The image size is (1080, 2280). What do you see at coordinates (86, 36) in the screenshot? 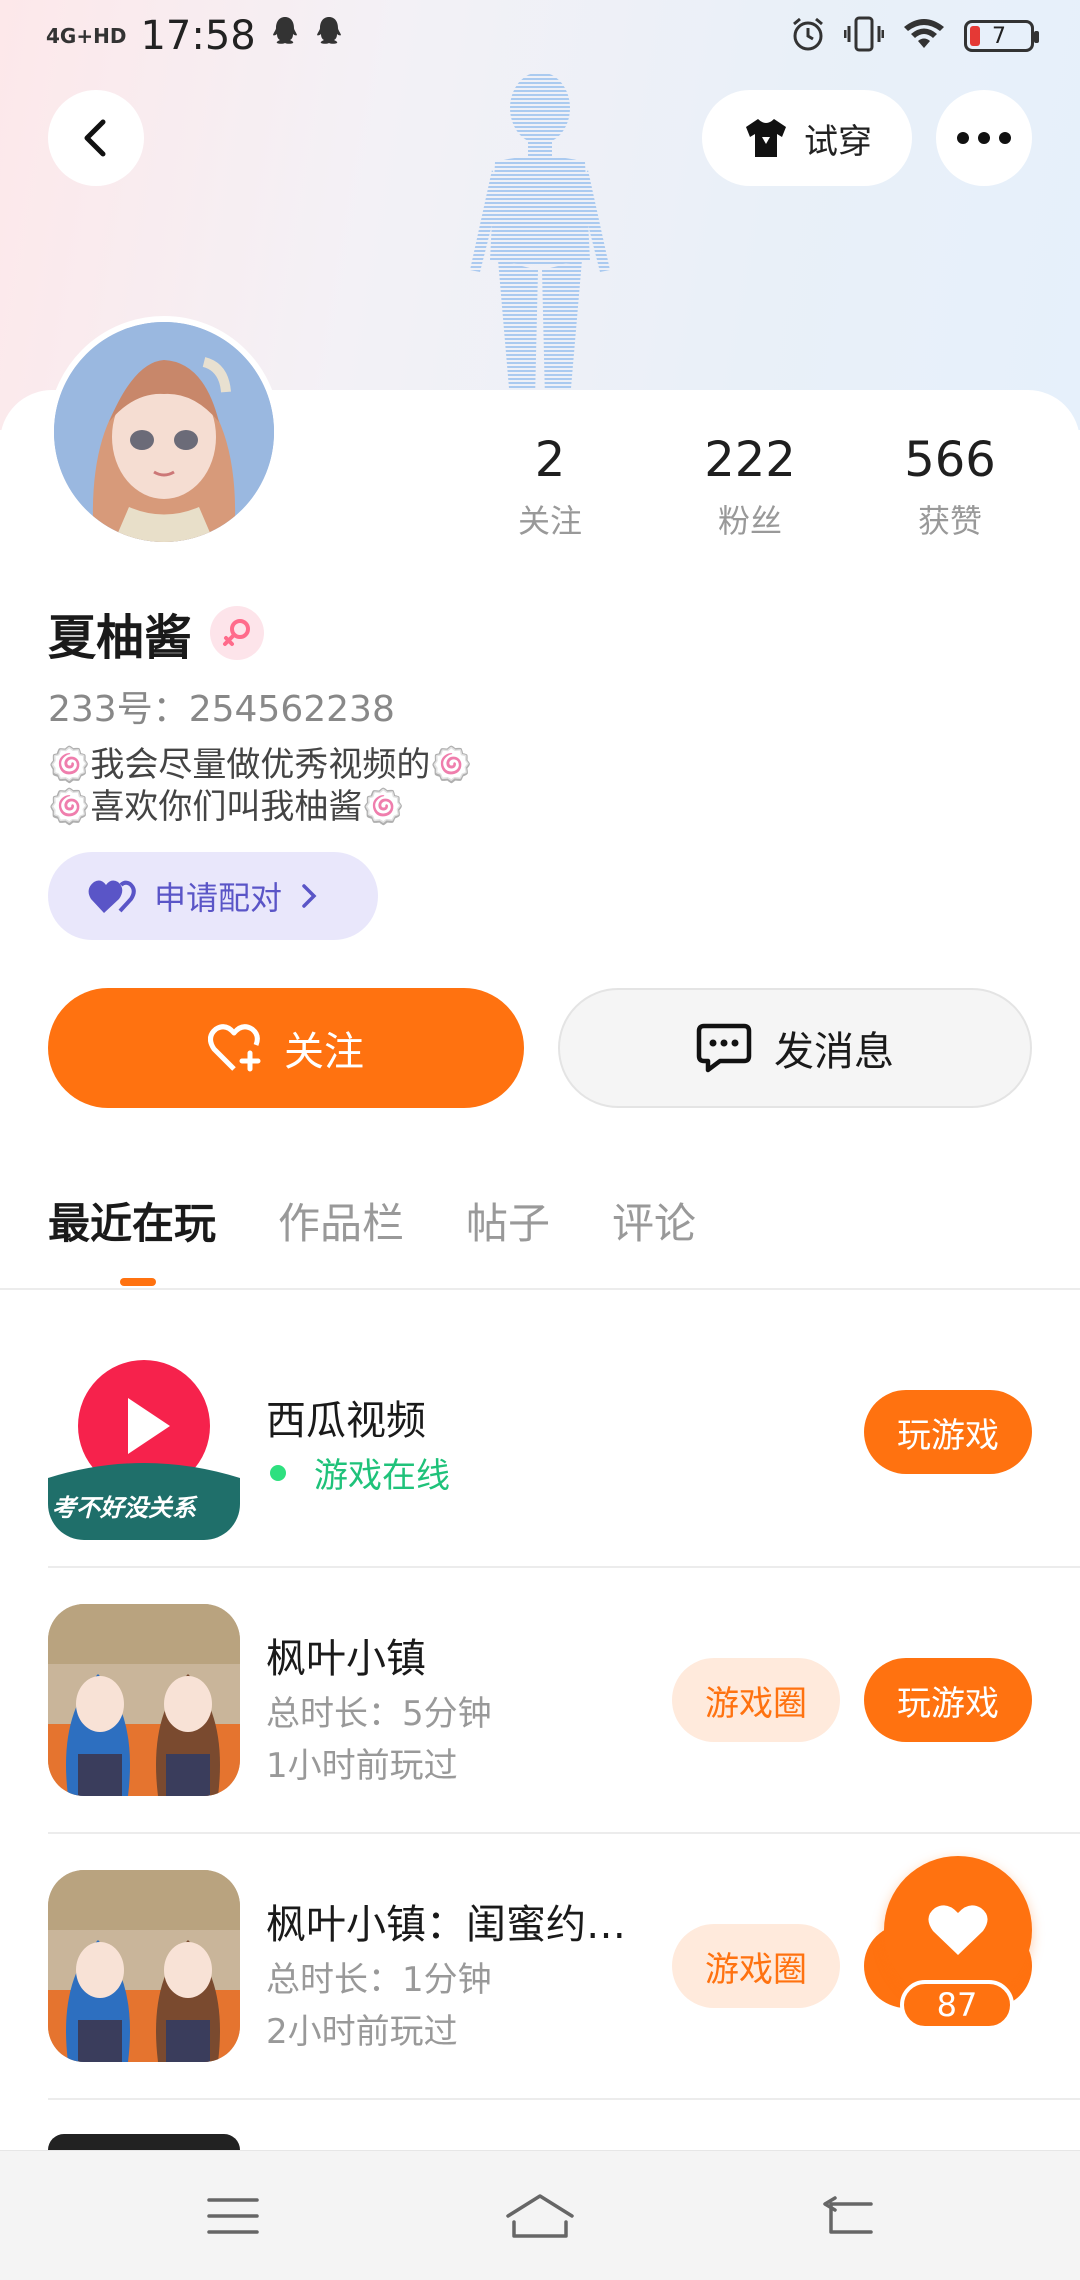
I see `network-indicator: 4G+HD` at bounding box center [86, 36].